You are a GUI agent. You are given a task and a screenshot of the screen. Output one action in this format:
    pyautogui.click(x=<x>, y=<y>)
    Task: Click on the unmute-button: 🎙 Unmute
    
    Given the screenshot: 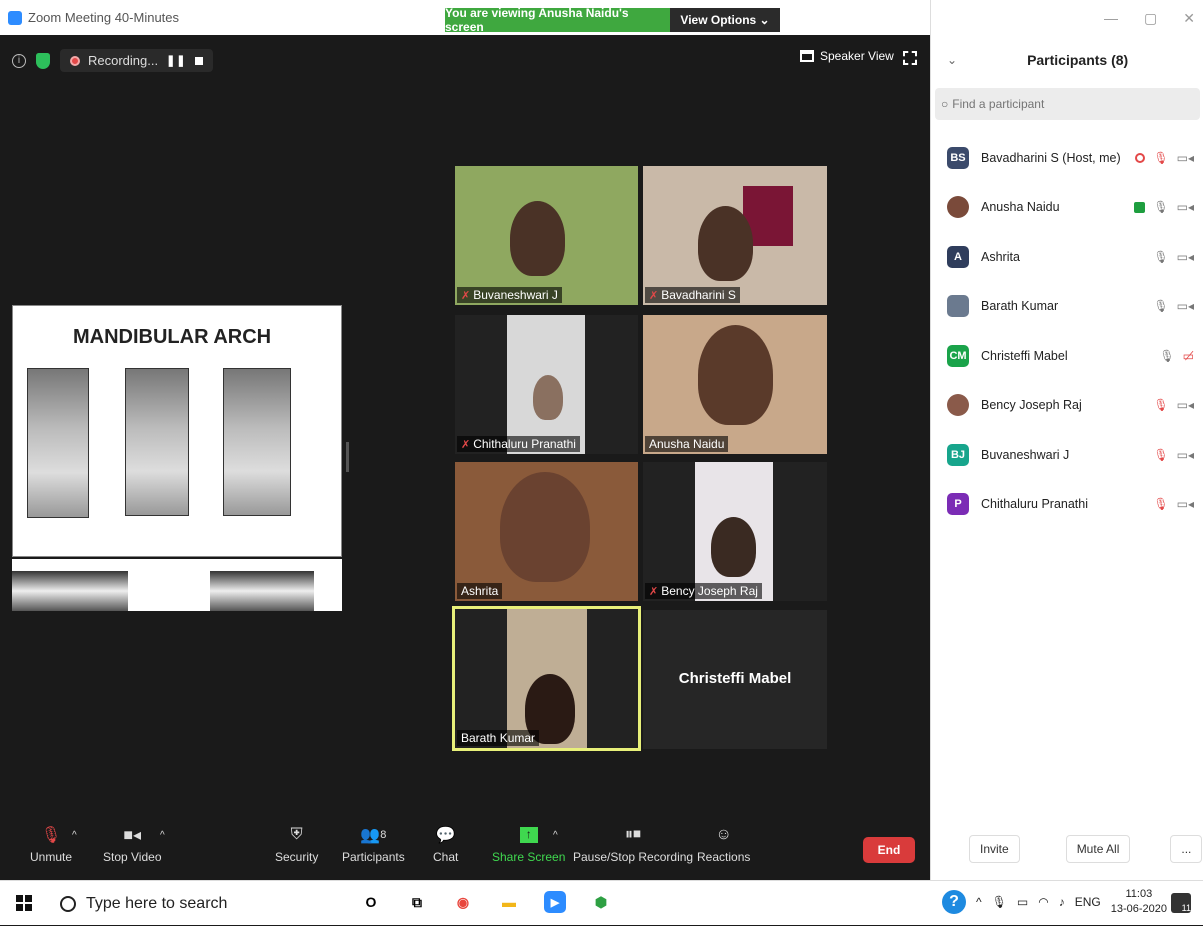 What is the action you would take?
    pyautogui.click(x=51, y=845)
    